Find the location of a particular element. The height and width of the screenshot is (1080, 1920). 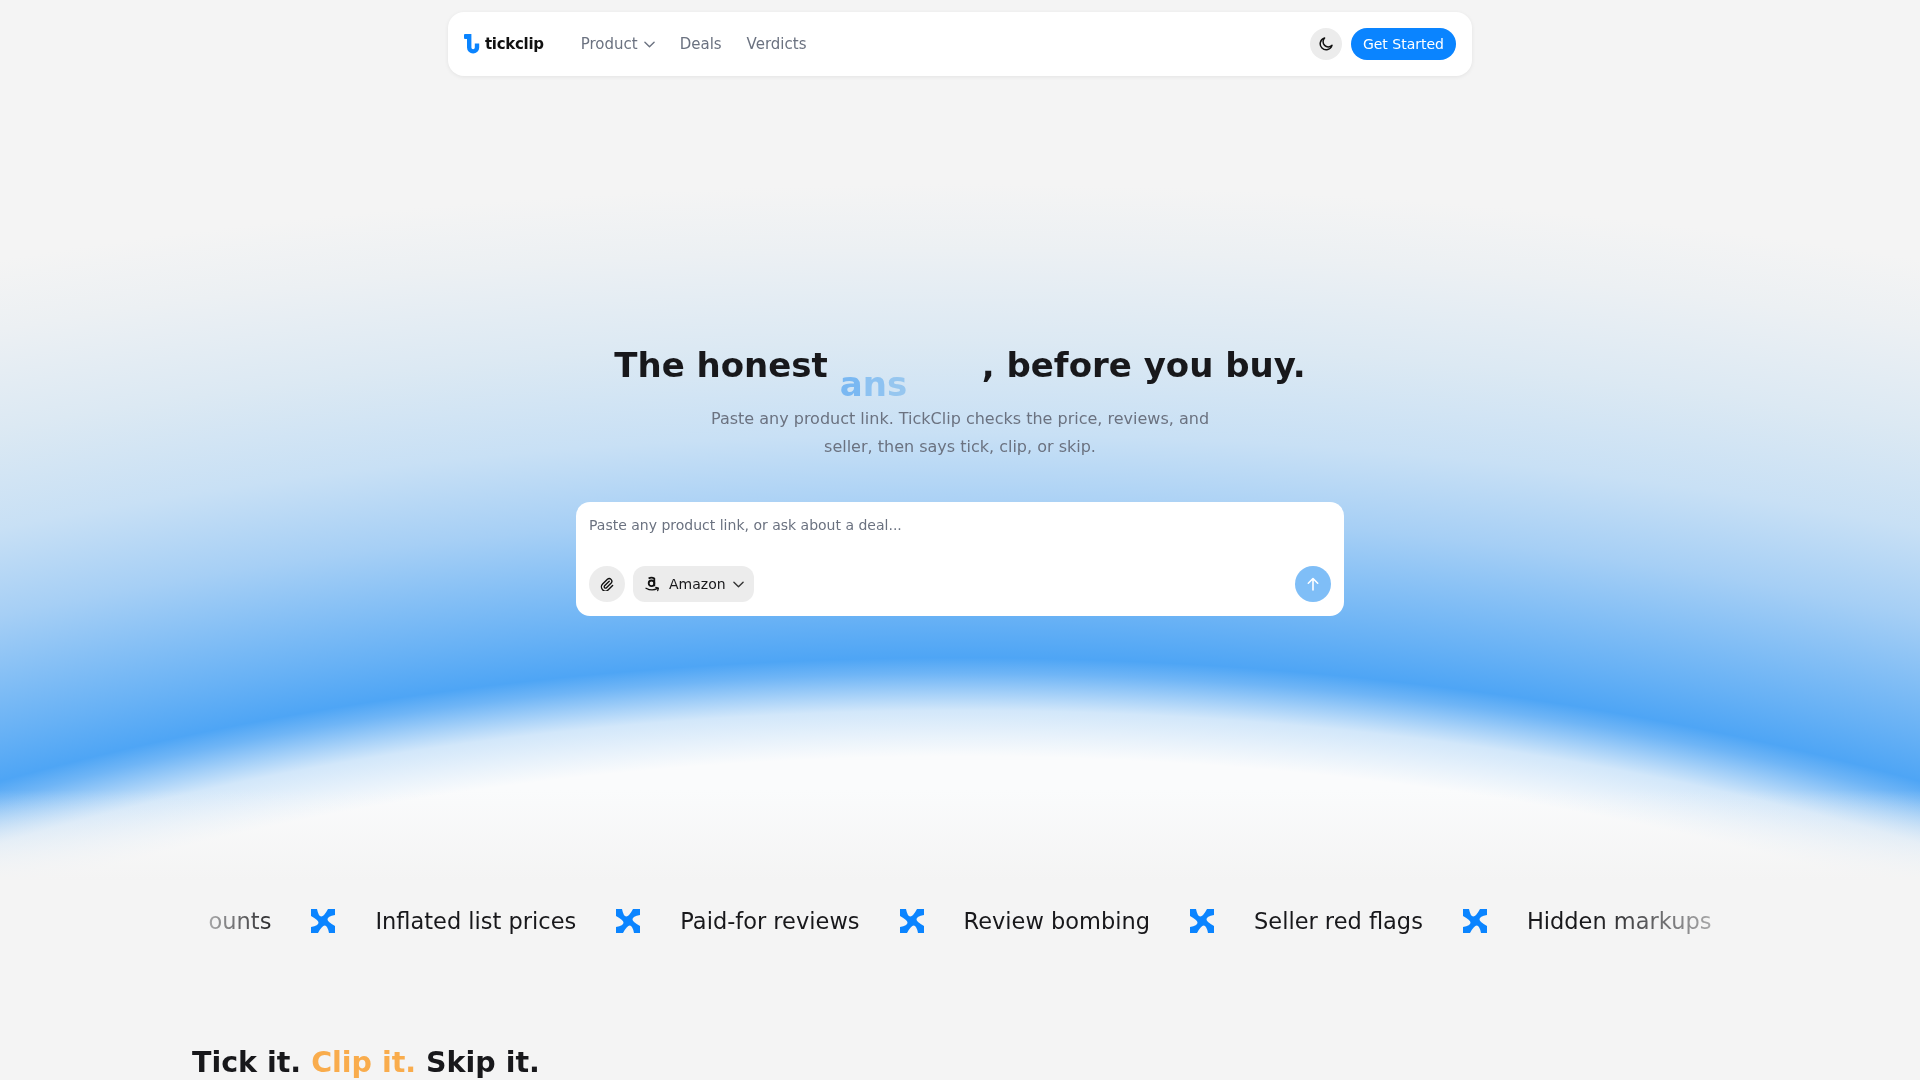

store-logo-icon is located at coordinates (652, 584).